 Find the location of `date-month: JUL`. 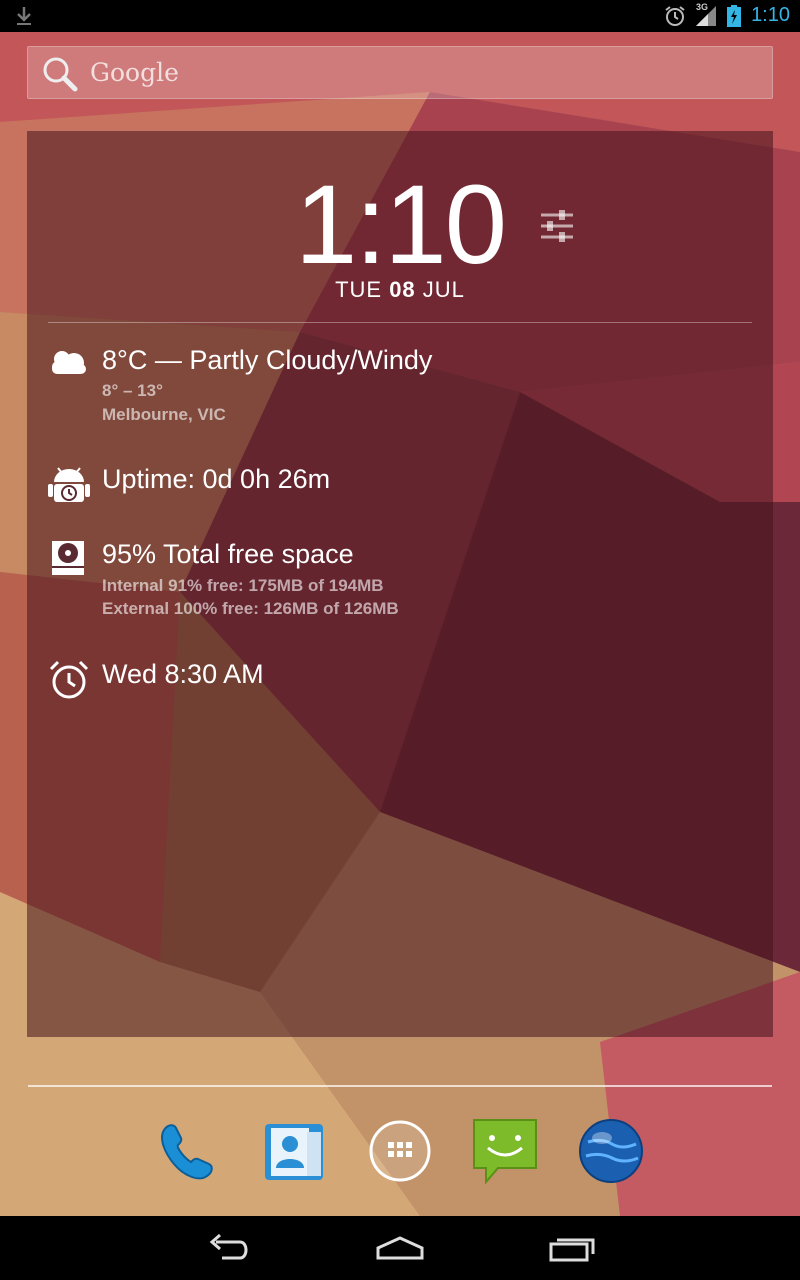

date-month: JUL is located at coordinates (443, 289).